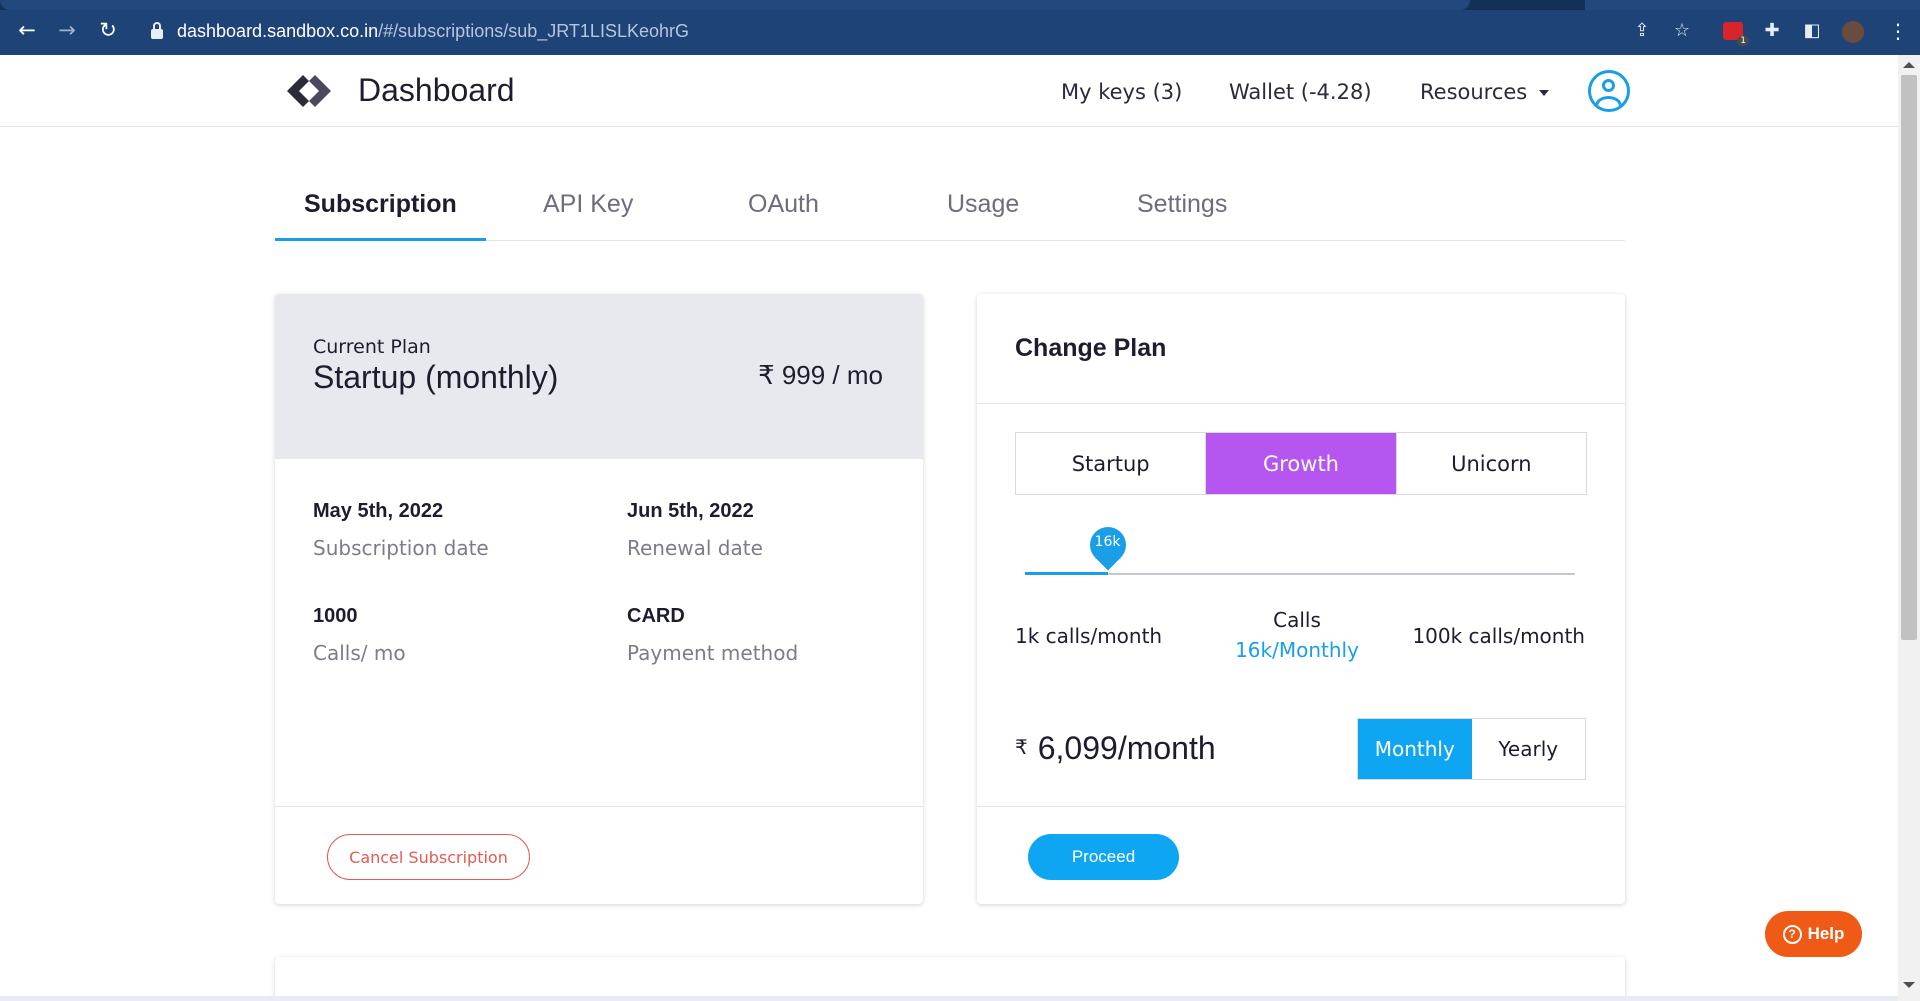 The height and width of the screenshot is (1001, 1920). I want to click on browser-tab-strip-right, so click(1752, 5).